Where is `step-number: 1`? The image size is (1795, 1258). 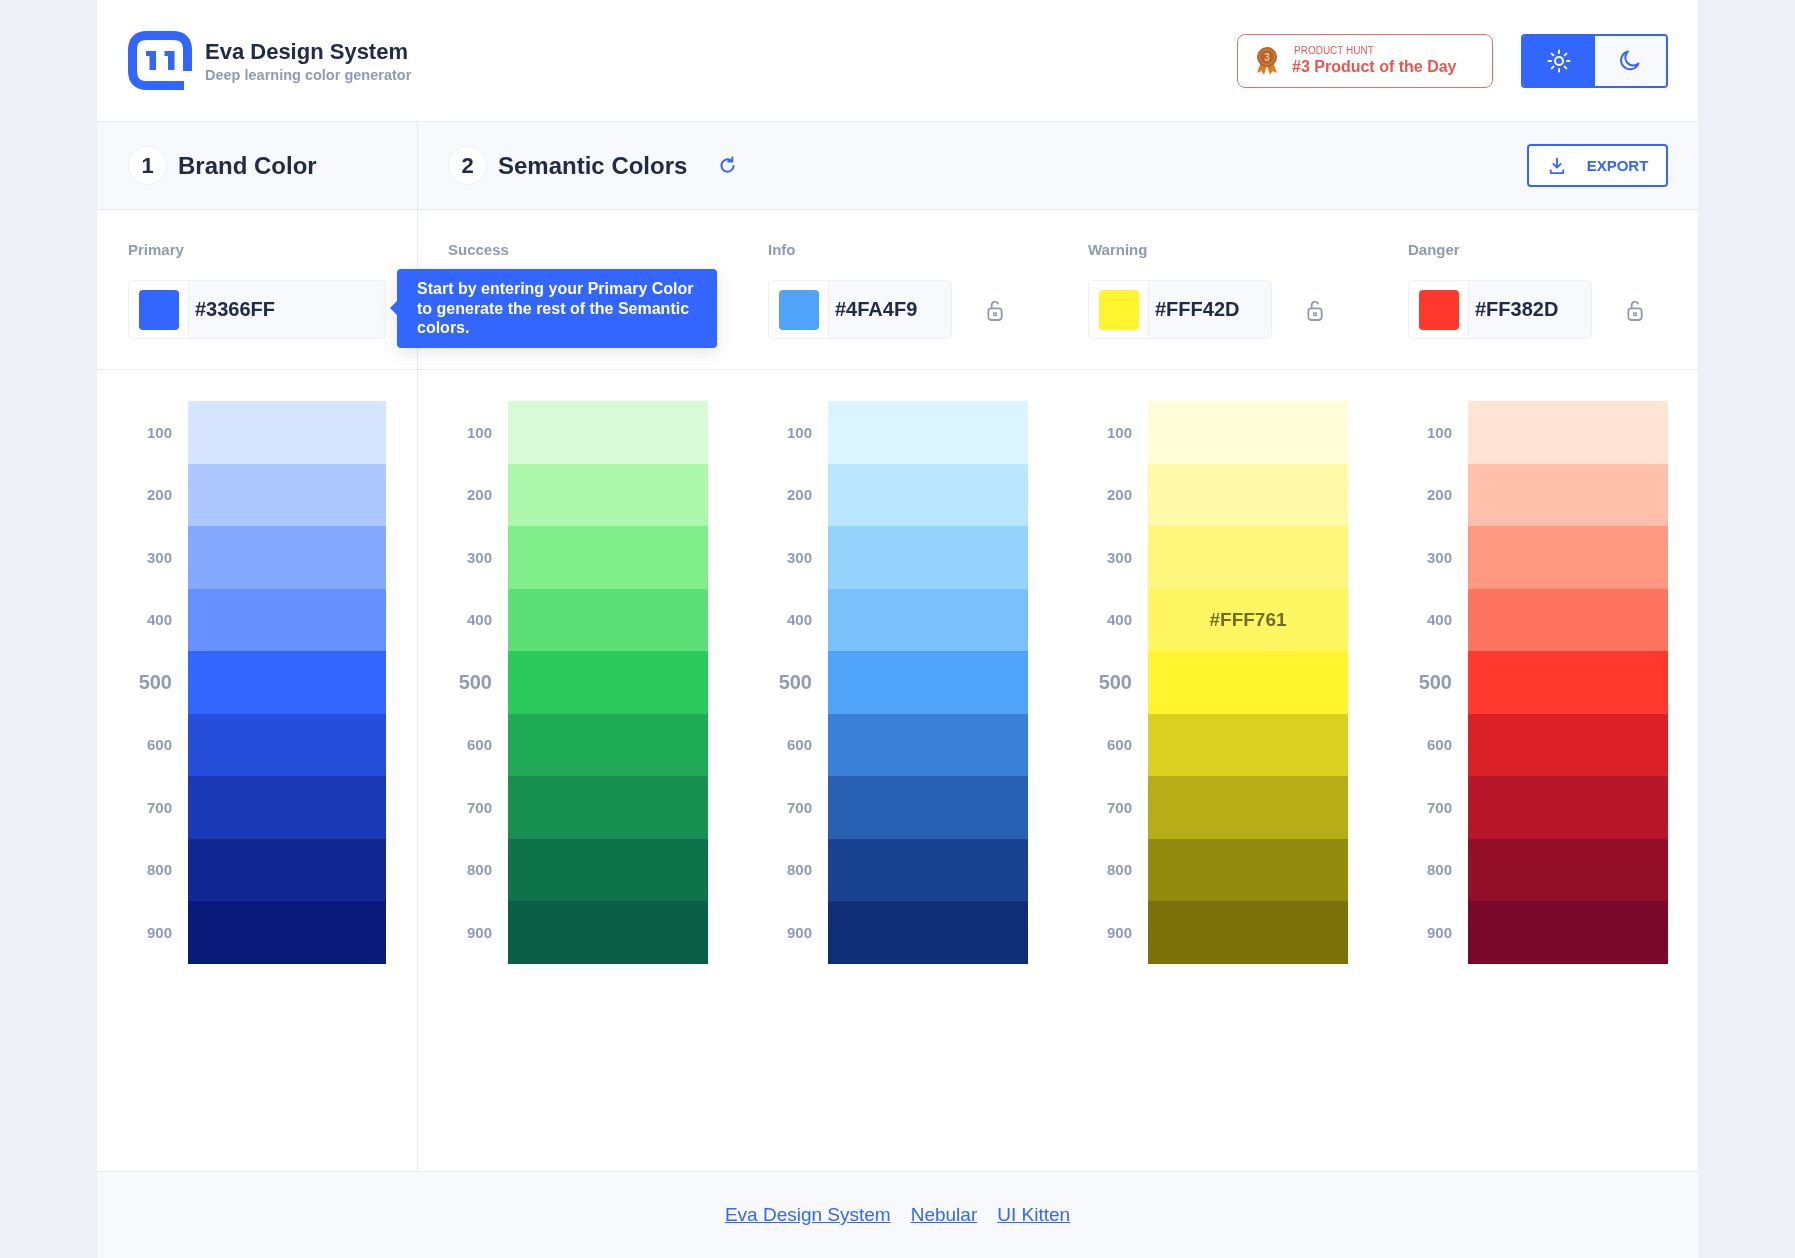
step-number: 1 is located at coordinates (147, 165).